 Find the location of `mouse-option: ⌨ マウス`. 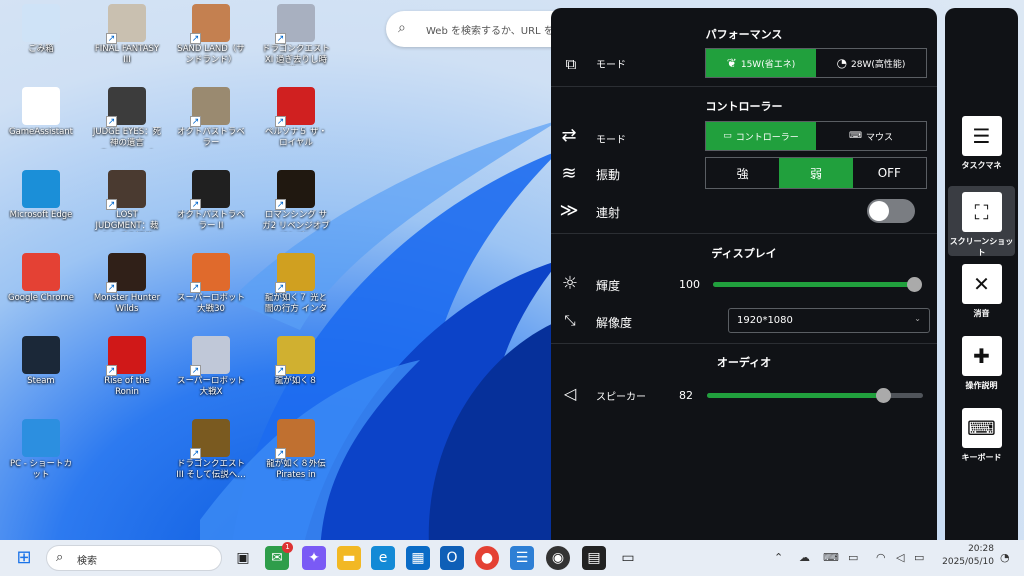

mouse-option: ⌨ マウス is located at coordinates (871, 136).